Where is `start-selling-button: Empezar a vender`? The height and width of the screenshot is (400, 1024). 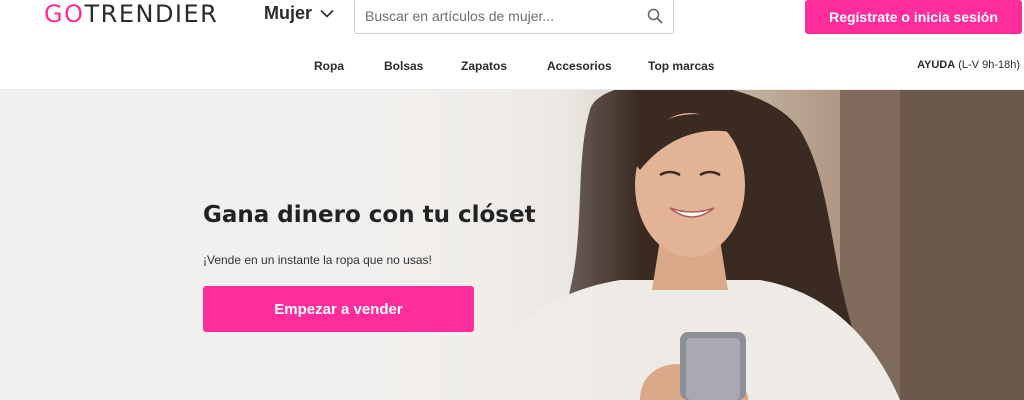
start-selling-button: Empezar a vender is located at coordinates (338, 309).